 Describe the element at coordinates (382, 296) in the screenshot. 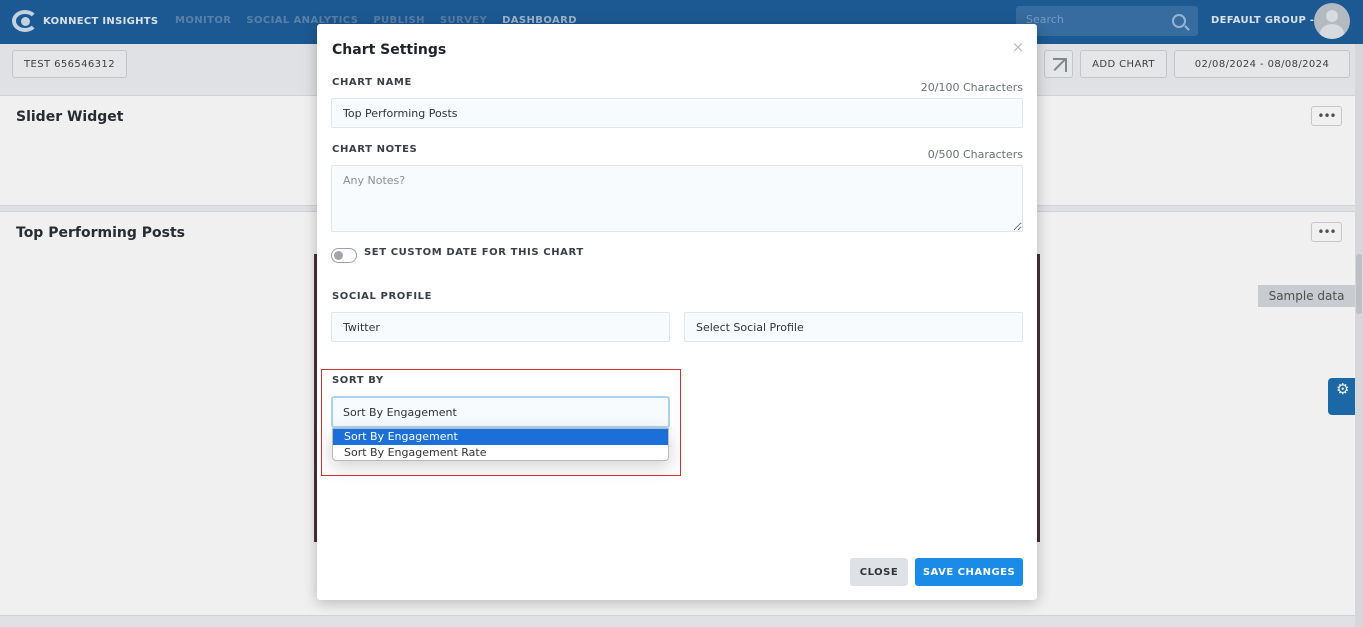

I see `social-profile-label: SOCIAL PROFILE` at that location.